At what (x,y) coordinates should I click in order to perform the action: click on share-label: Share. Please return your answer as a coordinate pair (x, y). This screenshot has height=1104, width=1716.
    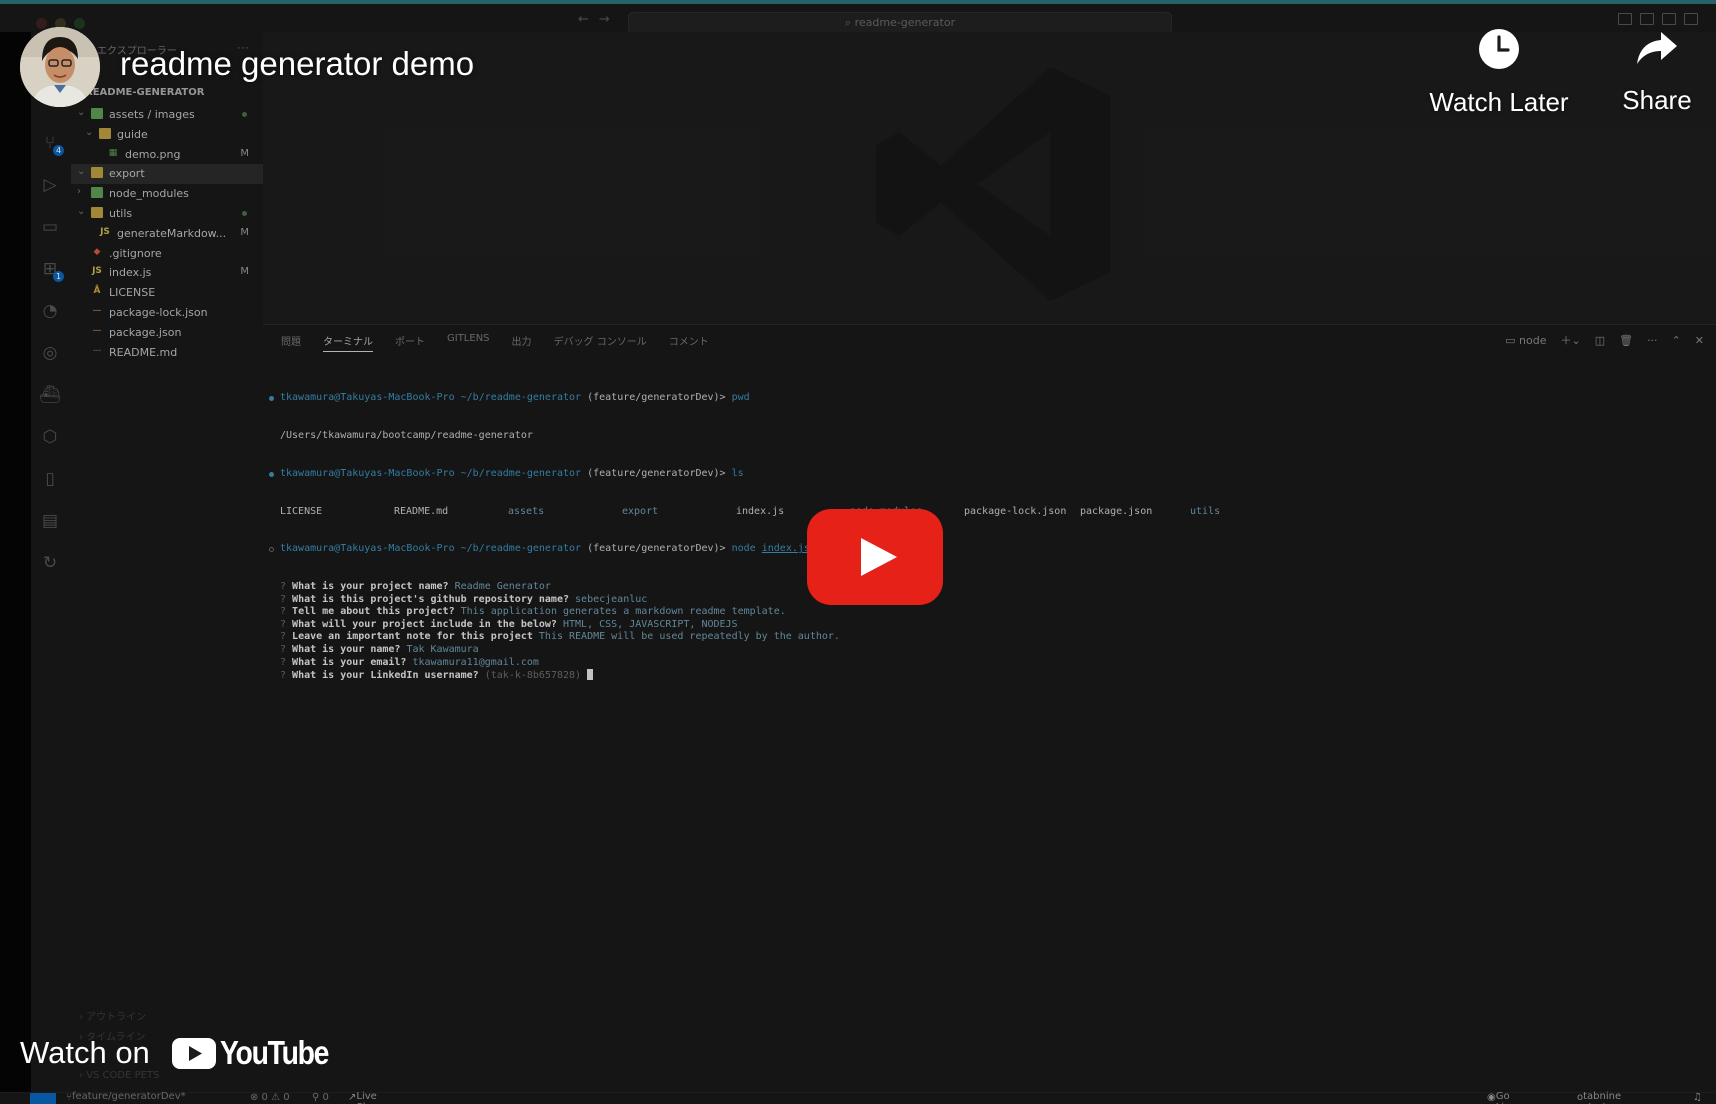
    Looking at the image, I should click on (1657, 100).